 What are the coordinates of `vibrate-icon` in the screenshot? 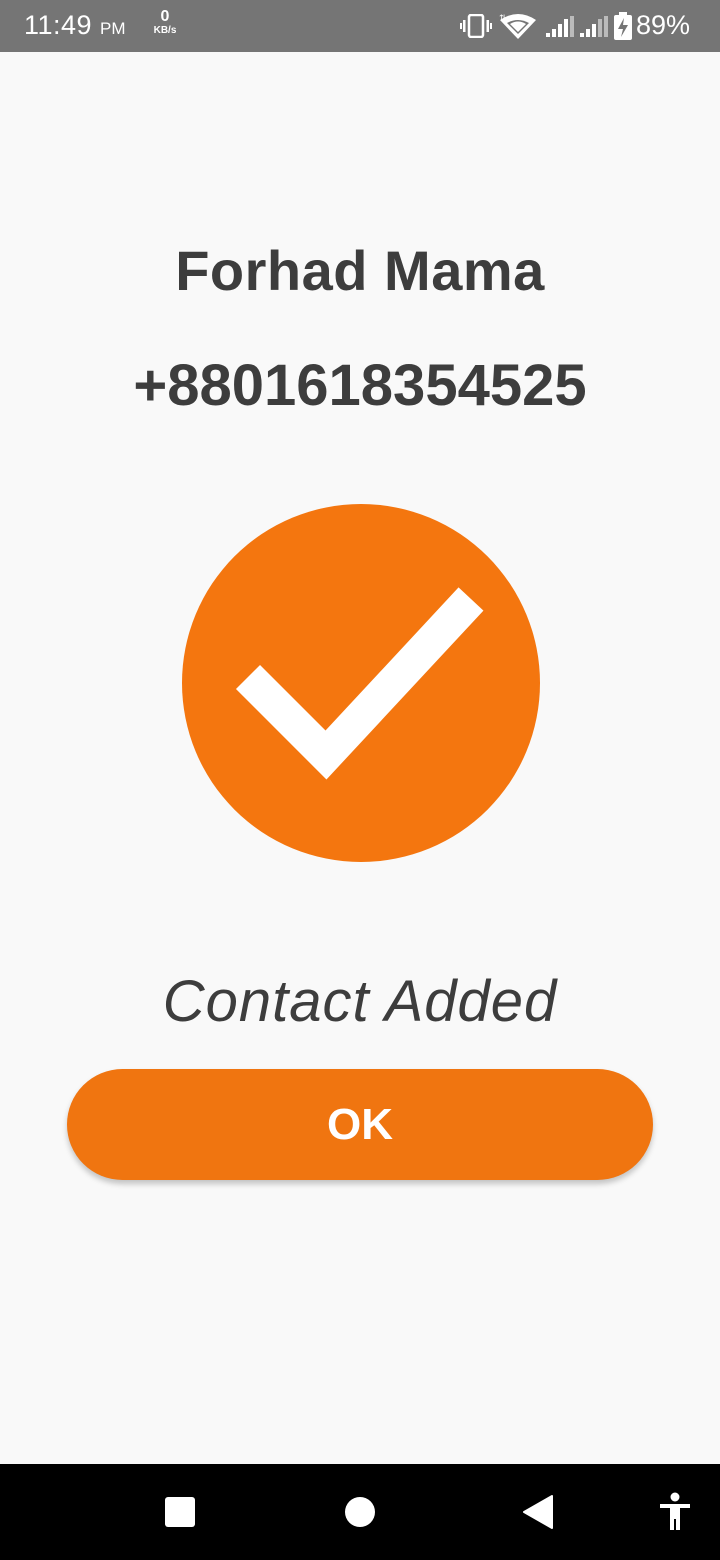 It's located at (476, 26).